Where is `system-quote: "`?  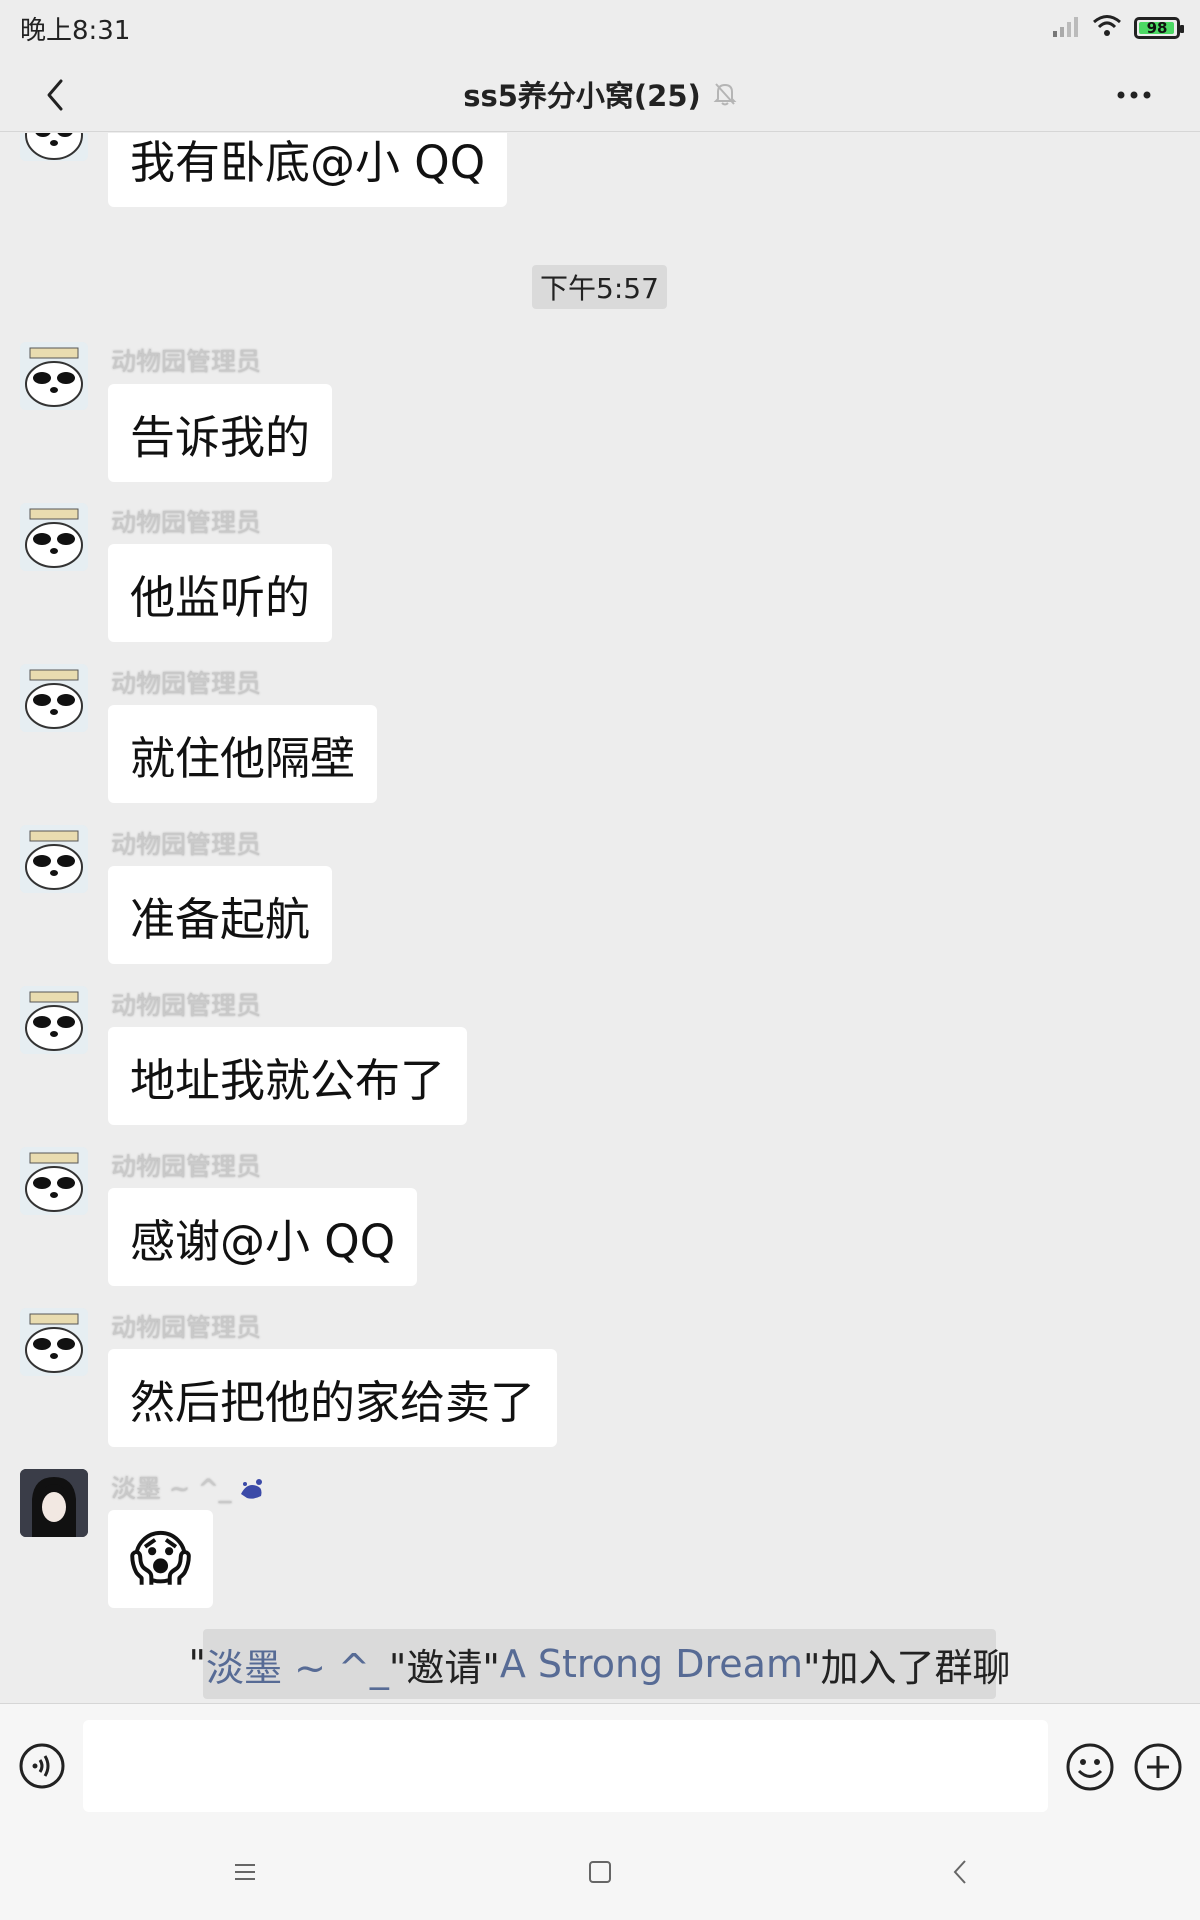 system-quote: " is located at coordinates (197, 1664).